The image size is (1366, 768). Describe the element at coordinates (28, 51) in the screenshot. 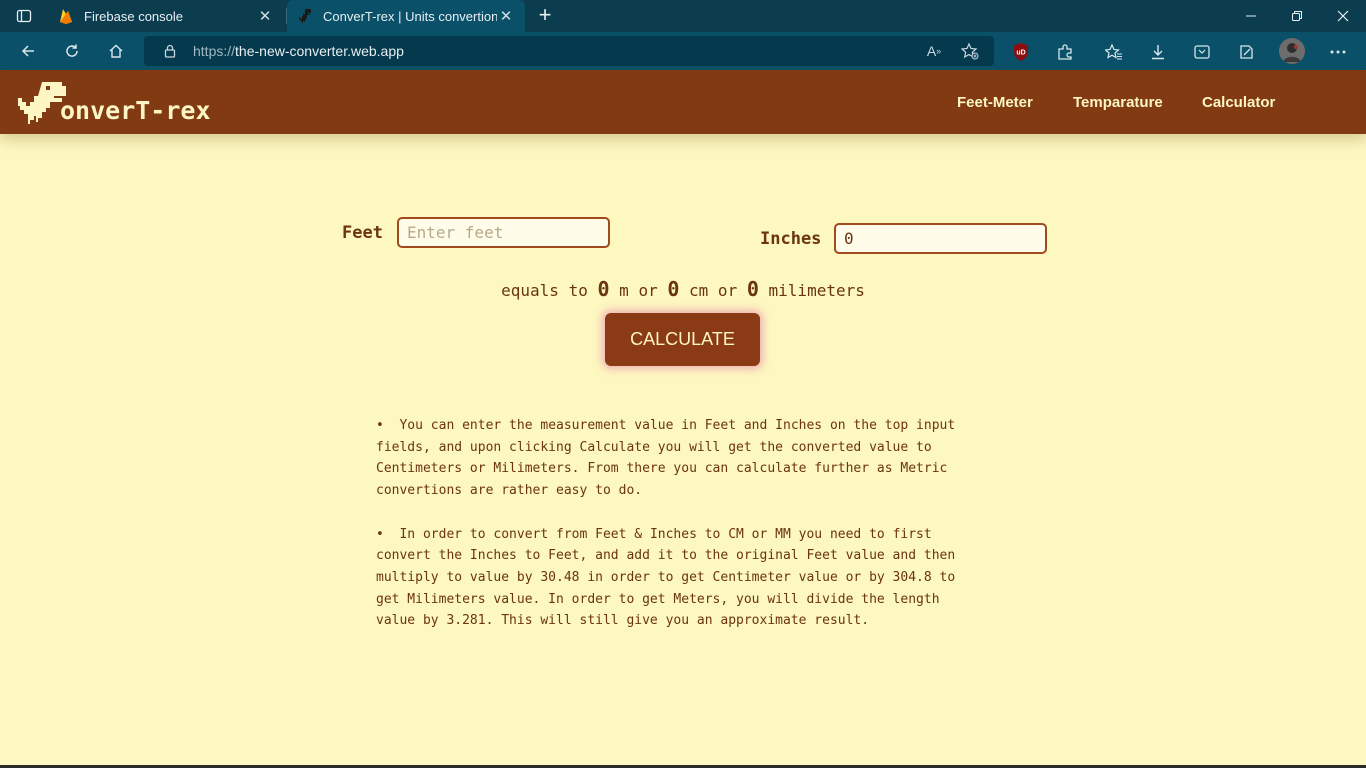

I see `back-icon` at that location.